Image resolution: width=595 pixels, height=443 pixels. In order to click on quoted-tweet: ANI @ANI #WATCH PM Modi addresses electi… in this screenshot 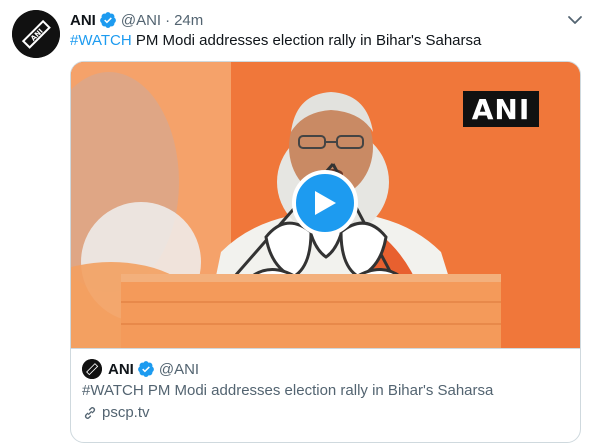, I will do `click(325, 384)`.